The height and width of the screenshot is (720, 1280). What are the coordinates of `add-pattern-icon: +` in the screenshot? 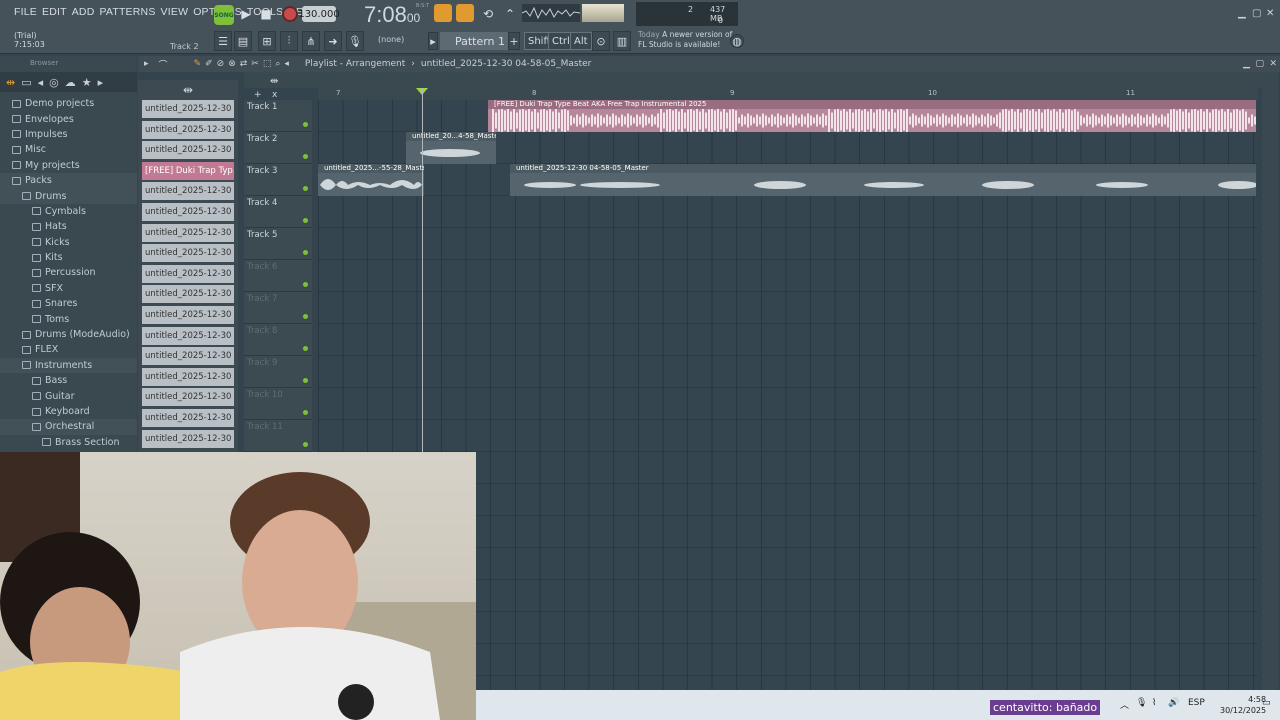 It's located at (514, 41).